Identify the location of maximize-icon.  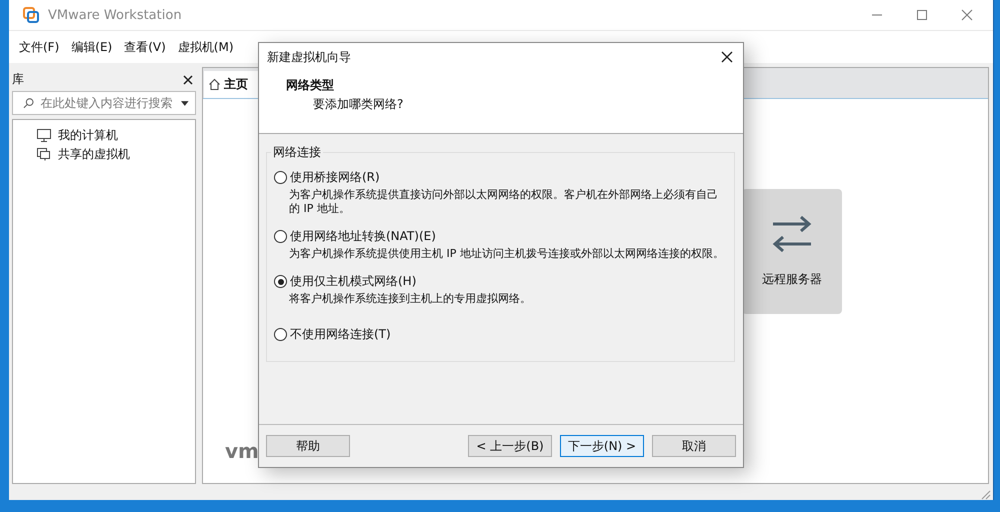
(922, 15).